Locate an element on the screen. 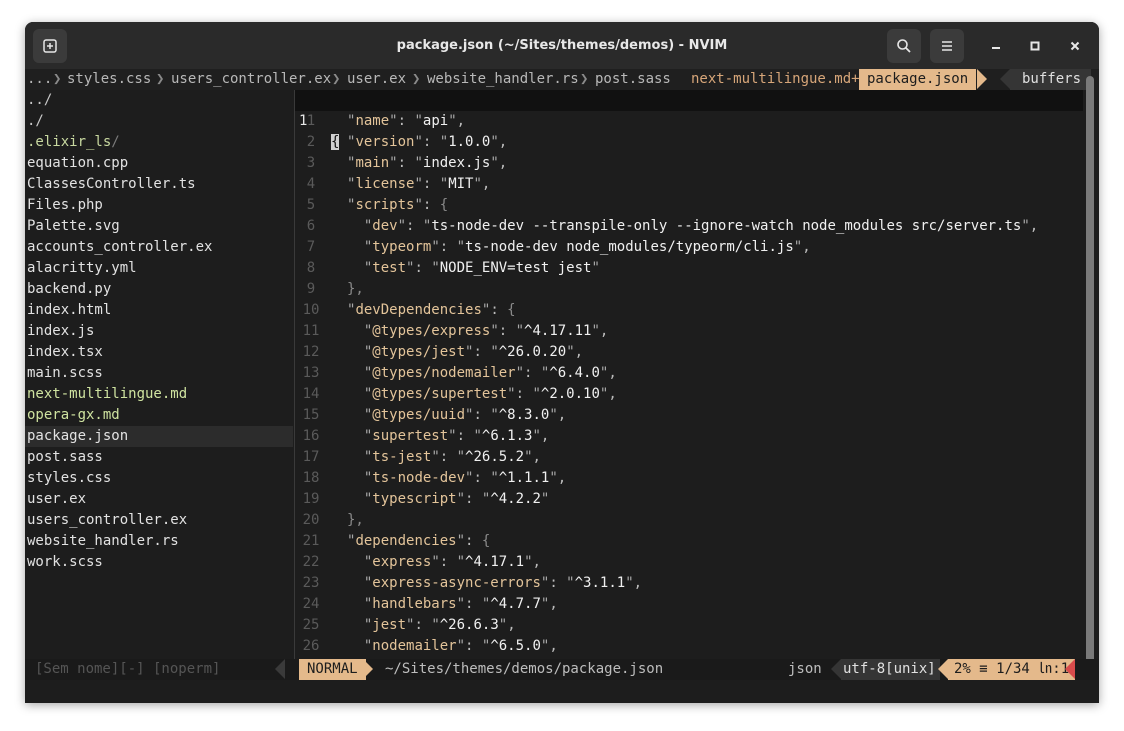 The width and height of the screenshot is (1124, 731). line-code: "name": "api", is located at coordinates (406, 121).